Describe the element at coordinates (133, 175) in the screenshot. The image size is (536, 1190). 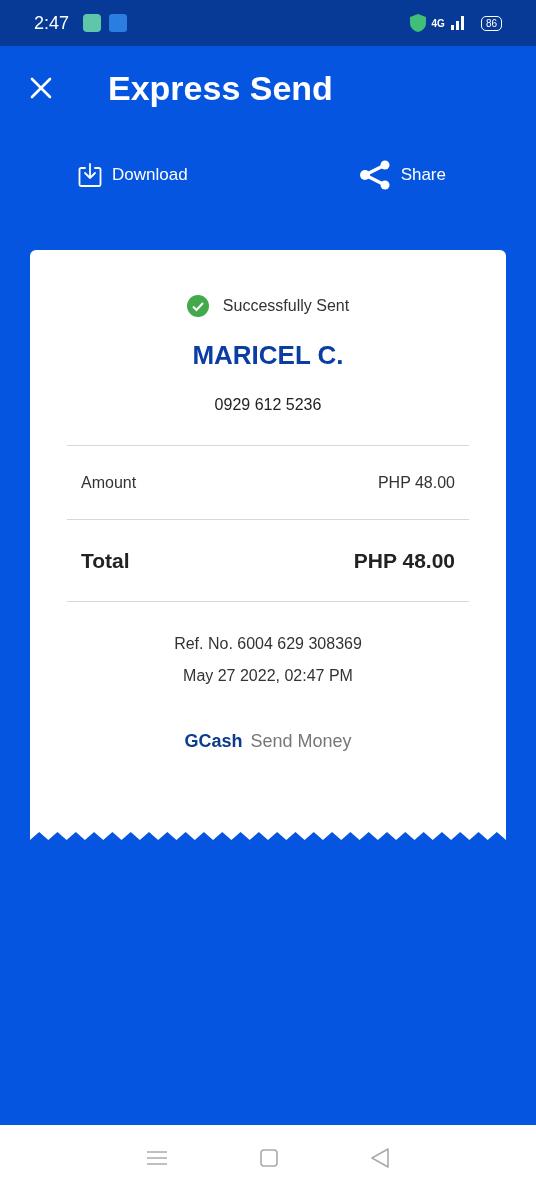
I see `download-button: Download` at that location.